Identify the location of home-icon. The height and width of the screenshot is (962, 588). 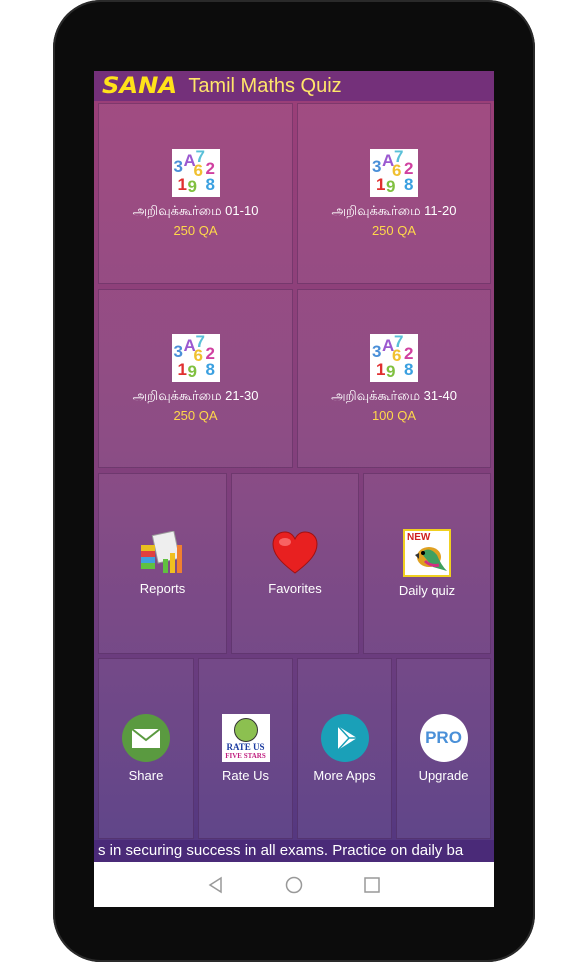
(294, 885).